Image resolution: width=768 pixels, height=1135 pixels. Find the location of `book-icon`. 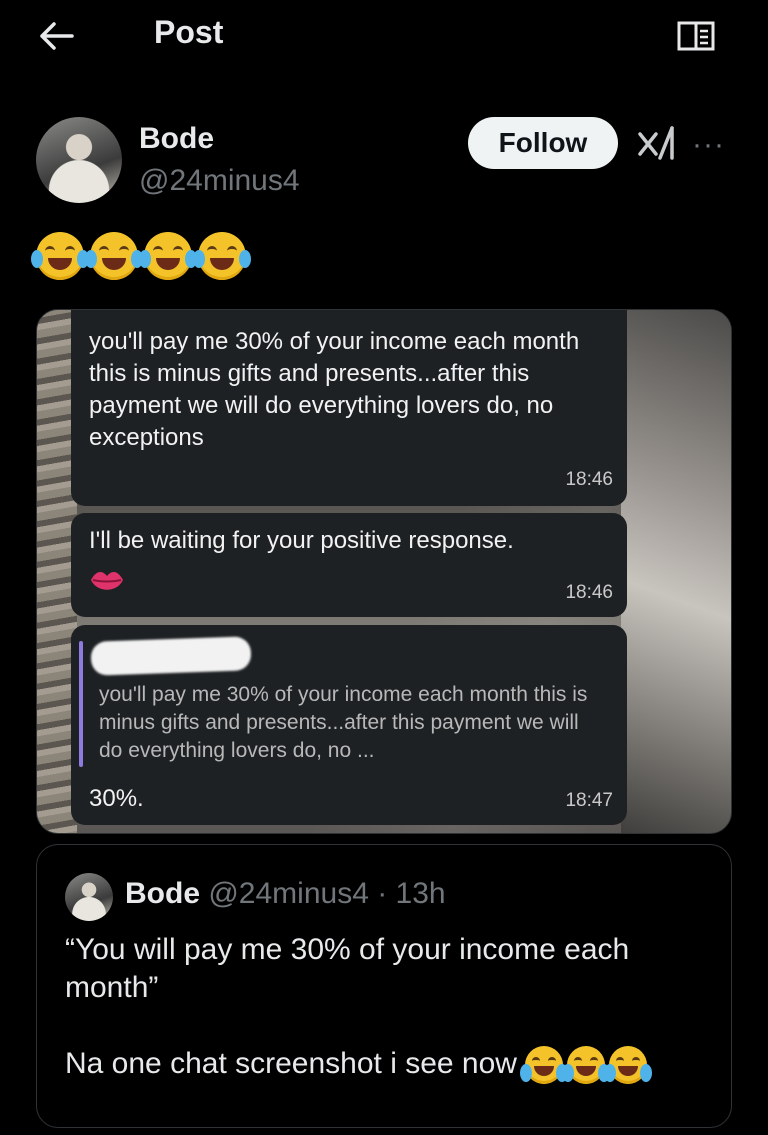

book-icon is located at coordinates (696, 36).